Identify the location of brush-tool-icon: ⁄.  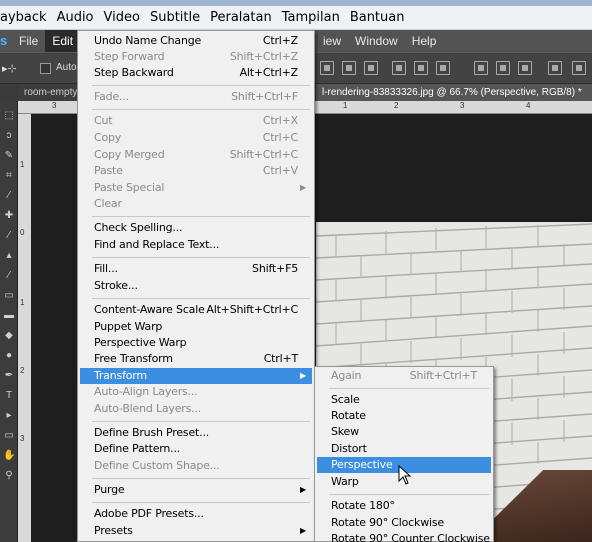
(9, 236).